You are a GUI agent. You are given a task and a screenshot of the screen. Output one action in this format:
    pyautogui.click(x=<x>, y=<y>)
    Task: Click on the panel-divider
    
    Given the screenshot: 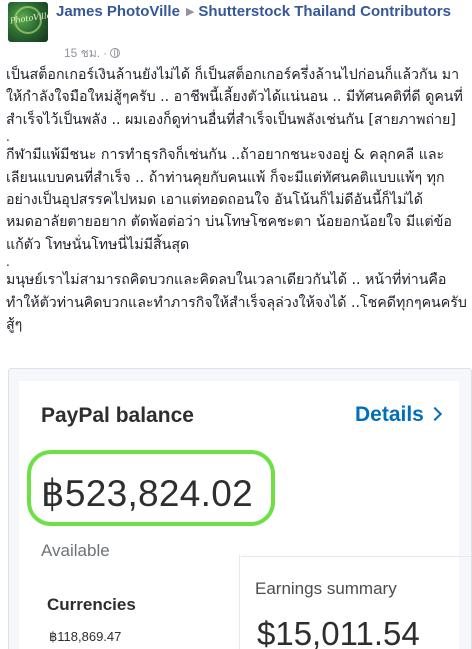 What is the action you would take?
    pyautogui.click(x=239, y=602)
    